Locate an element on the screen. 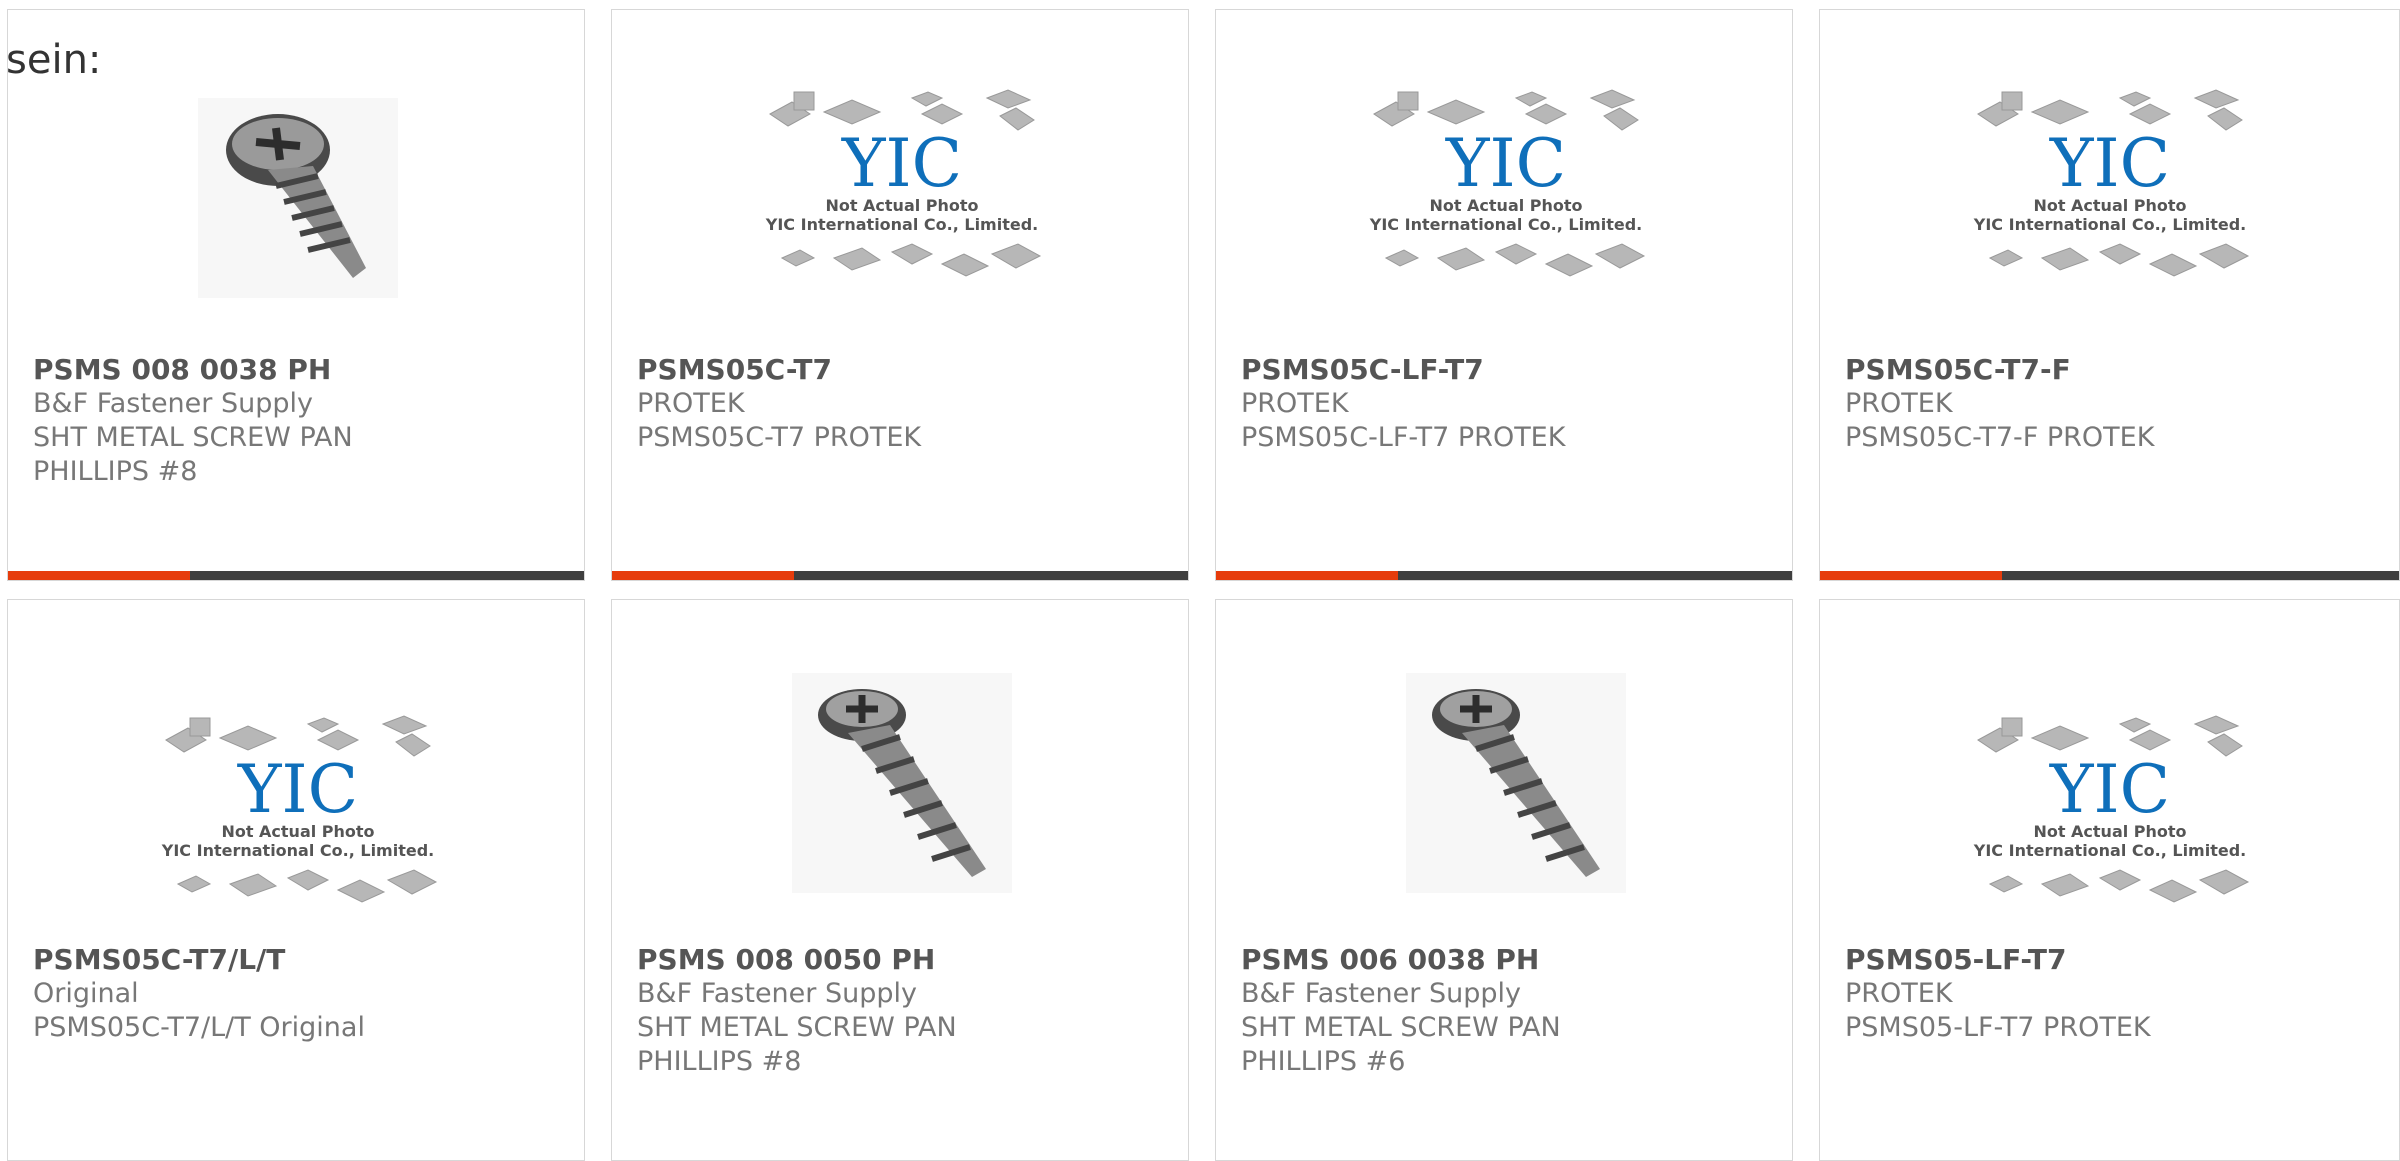 This screenshot has height=1161, width=2400. product-title: PSMS05C-T7 is located at coordinates (902, 370).